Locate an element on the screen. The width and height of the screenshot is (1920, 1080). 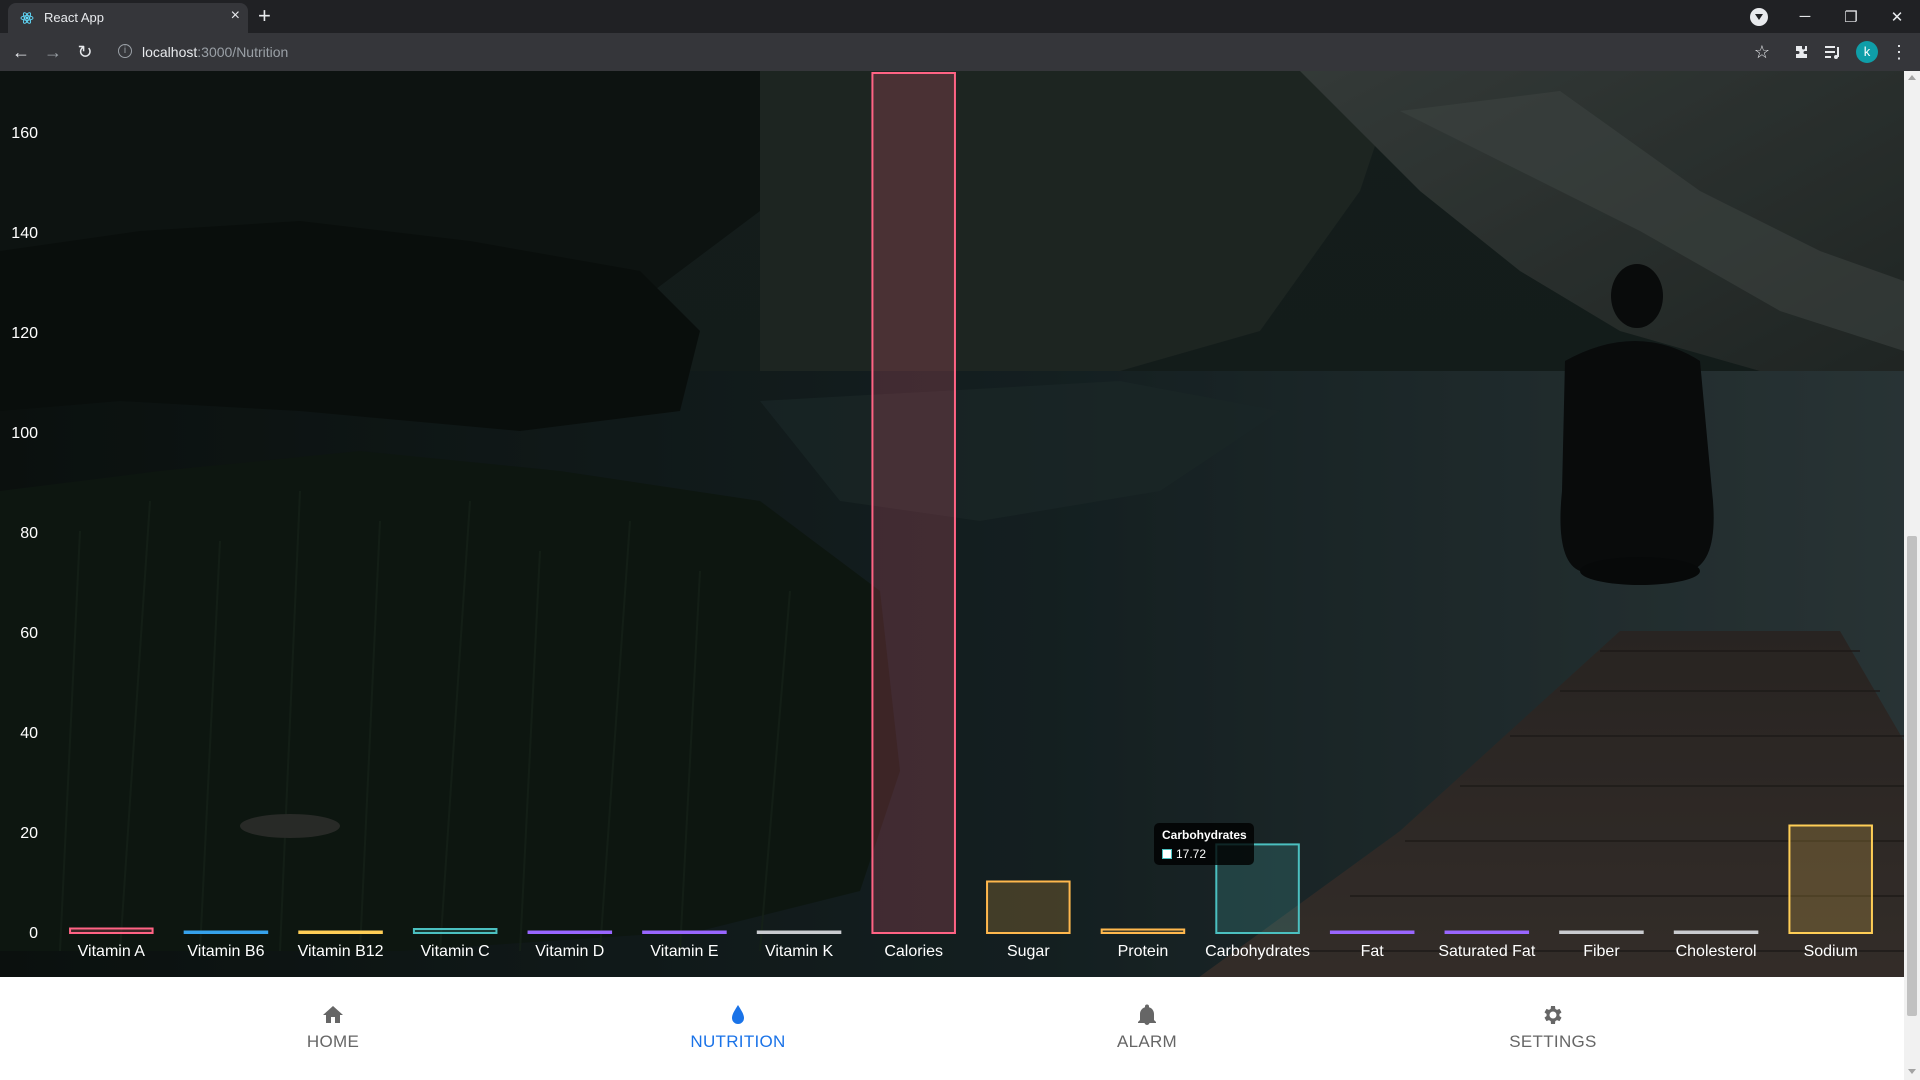
tab-title: React App is located at coordinates (74, 17).